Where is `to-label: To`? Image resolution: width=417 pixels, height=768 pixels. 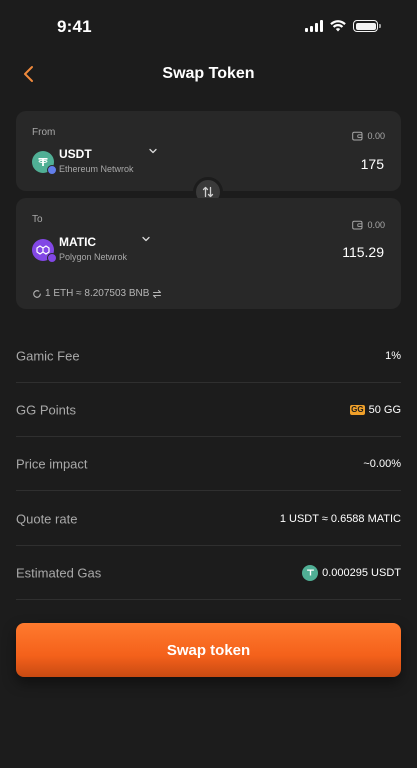 to-label: To is located at coordinates (37, 219).